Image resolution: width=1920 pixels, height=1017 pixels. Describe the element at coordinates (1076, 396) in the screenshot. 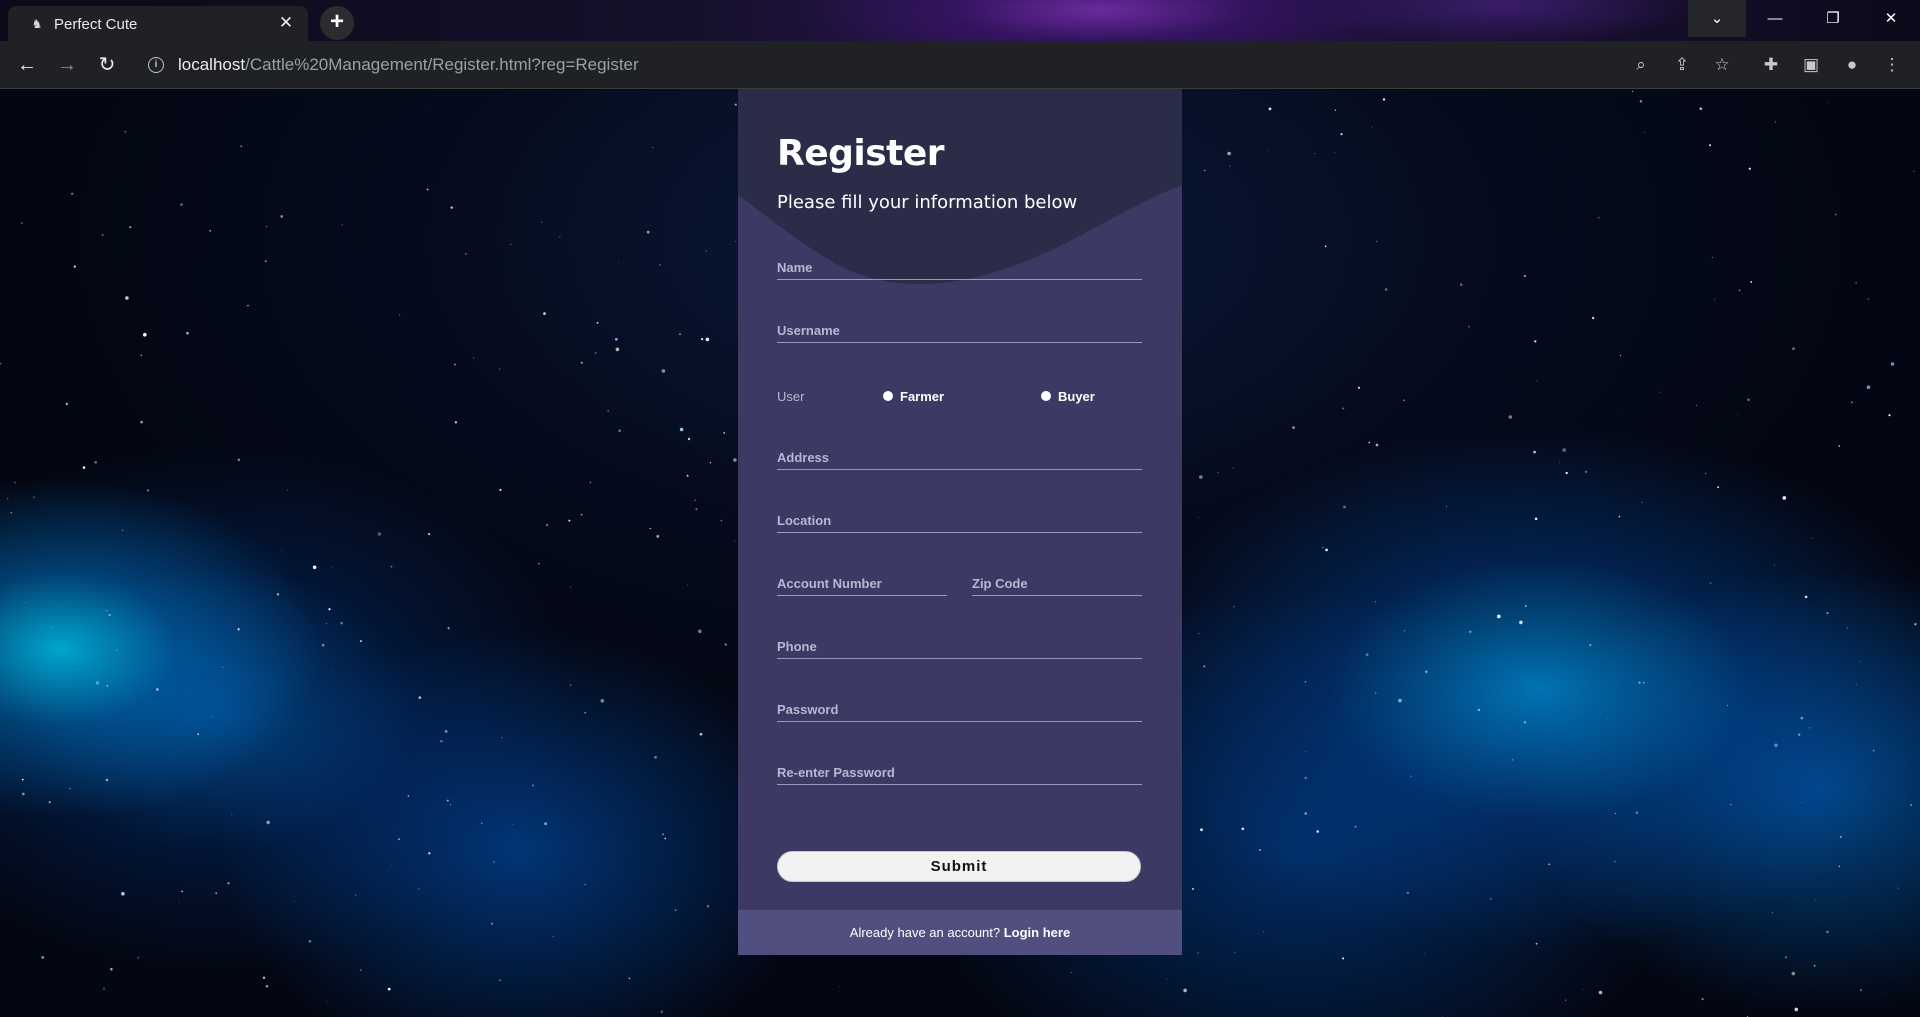

I see `buyer-radio-label: Buyer` at that location.